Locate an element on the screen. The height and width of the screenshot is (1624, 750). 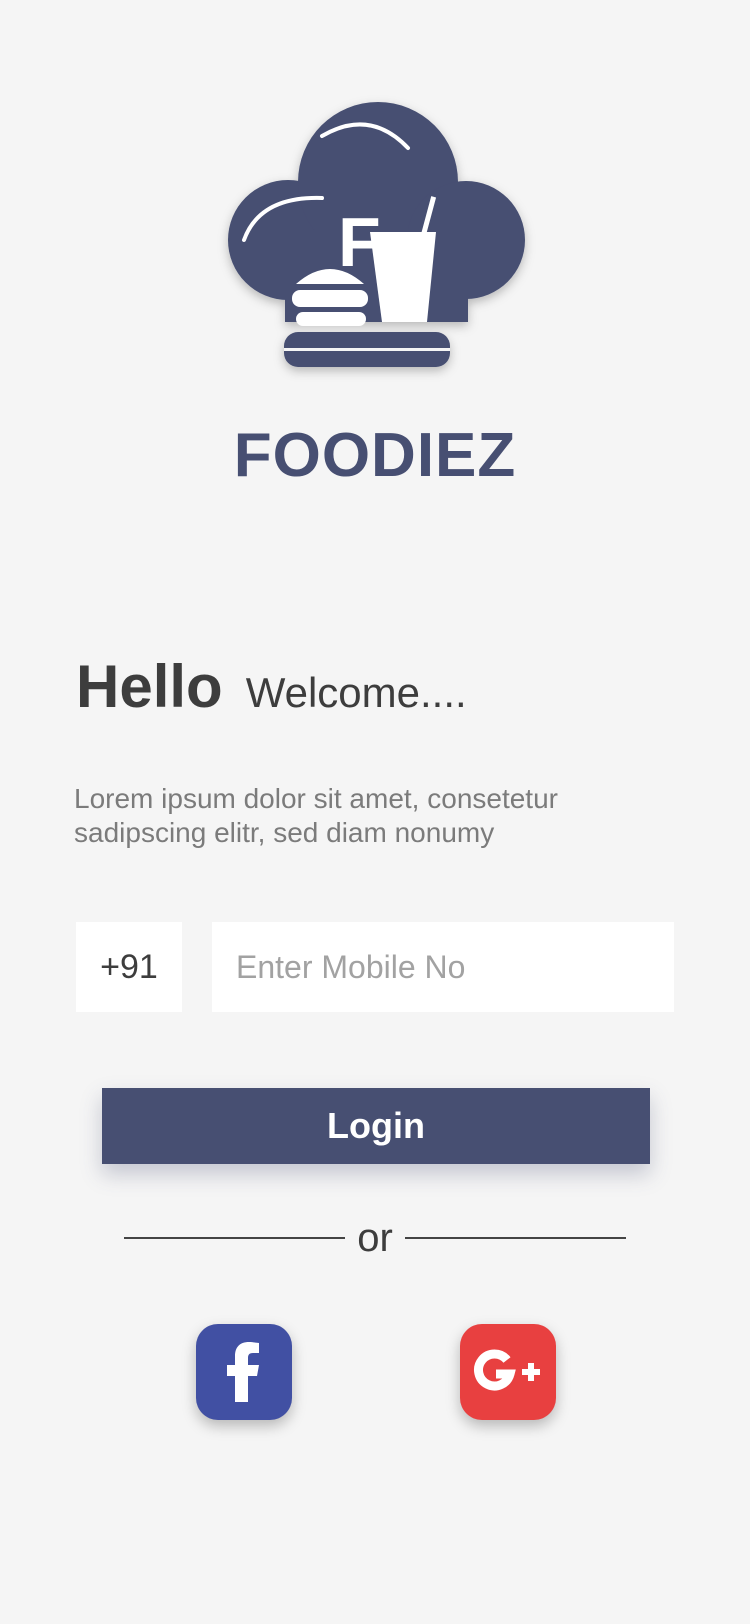
facebook-login-button is located at coordinates (244, 1372).